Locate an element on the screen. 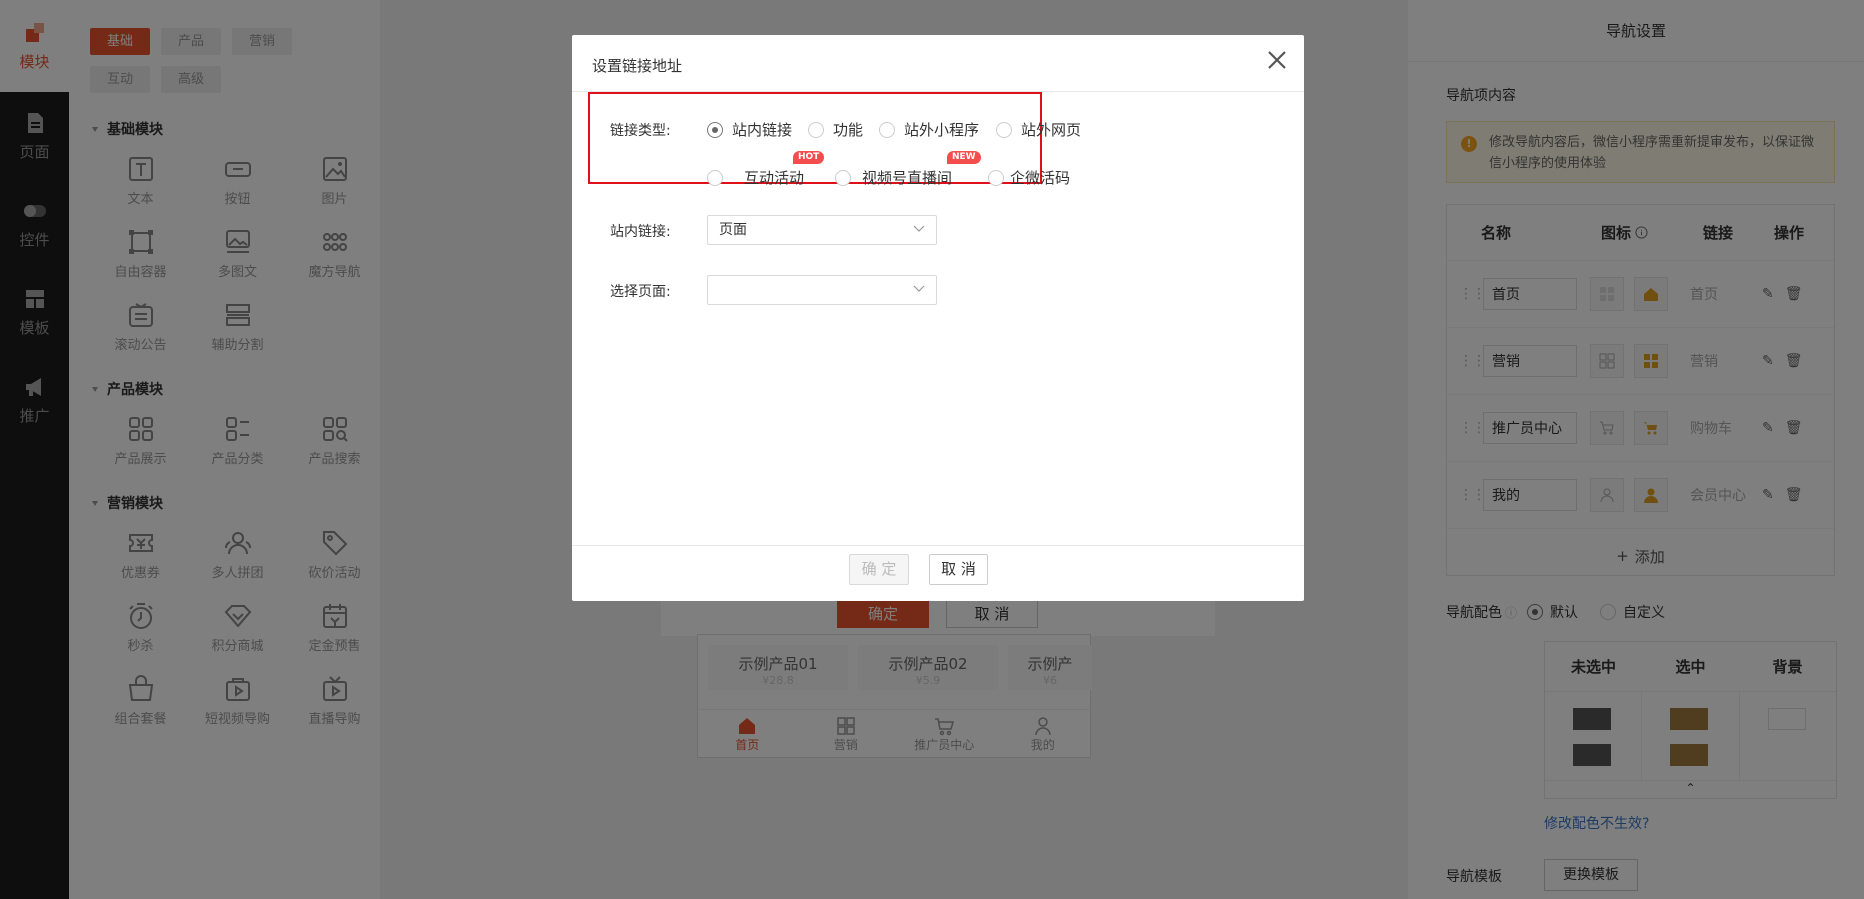  option-external-webpage: 站外网页 is located at coordinates (1038, 129).